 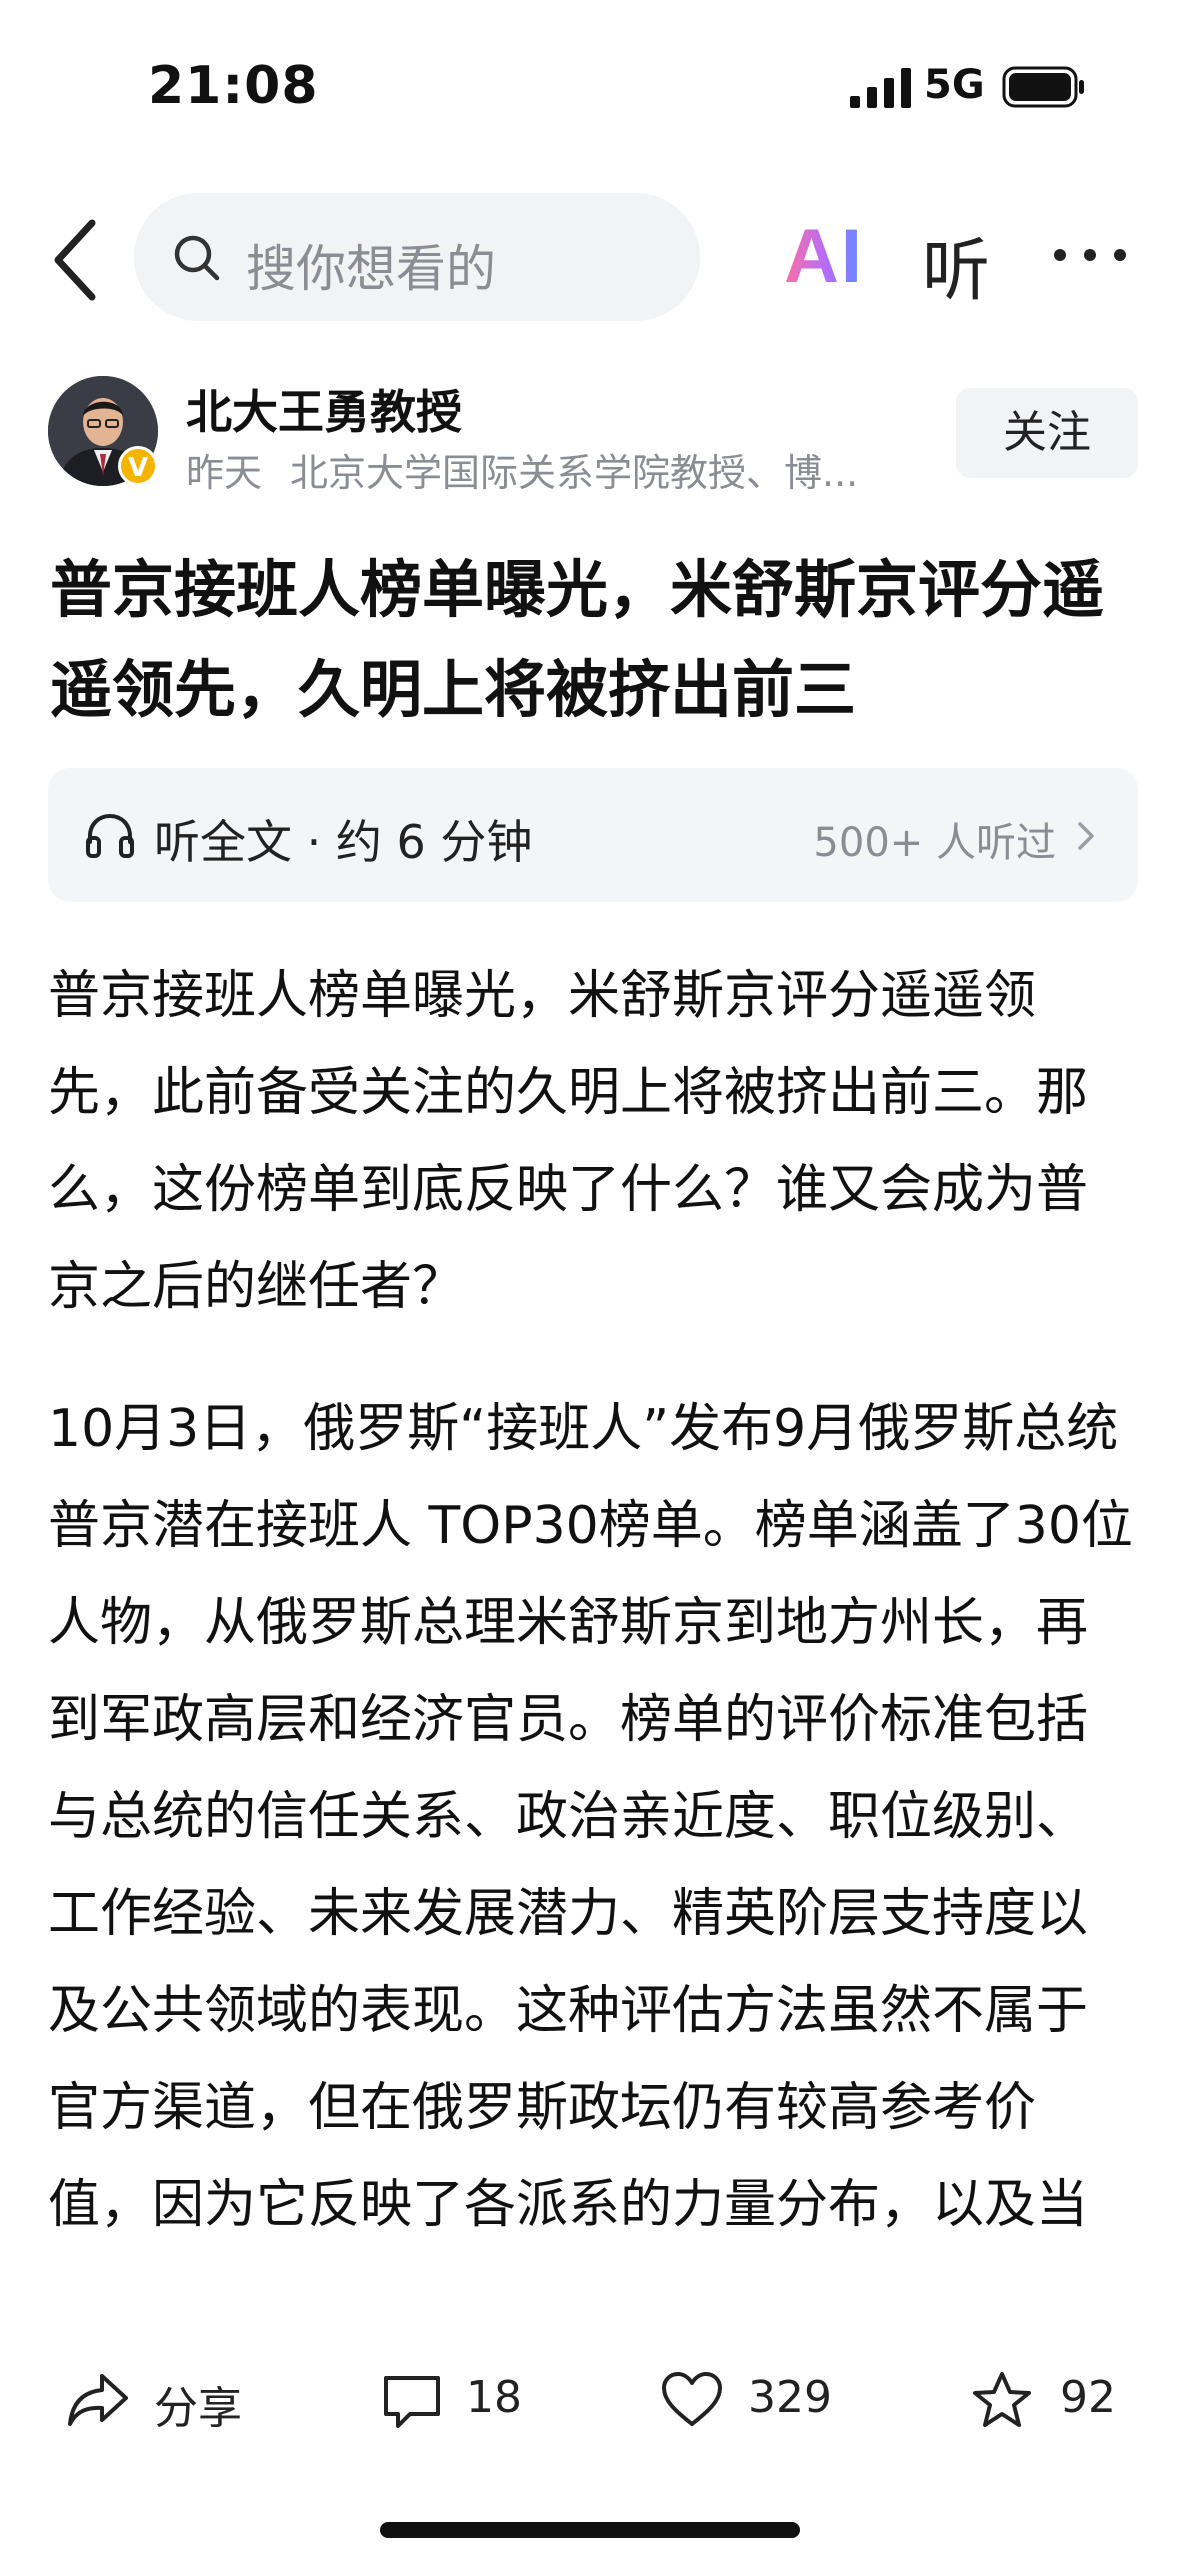 I want to click on like-count: 329, so click(x=790, y=2397).